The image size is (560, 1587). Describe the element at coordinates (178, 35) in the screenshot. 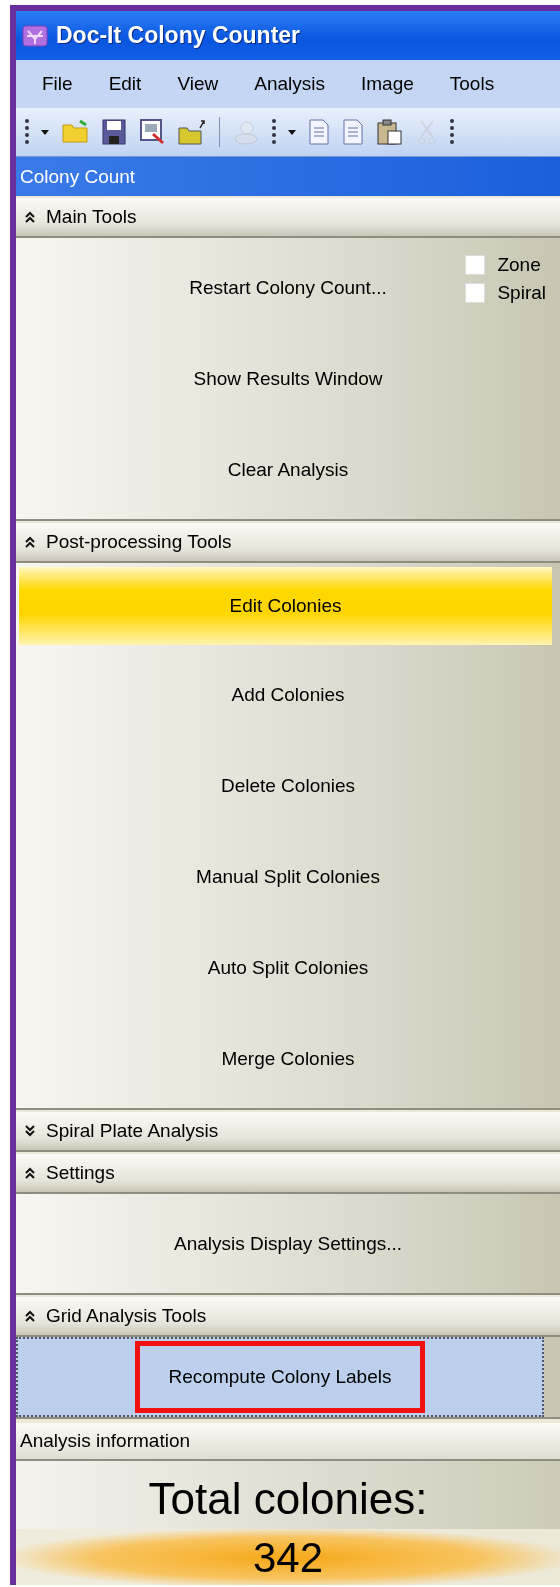

I see `window-title: Doc-It Colony Counter` at that location.